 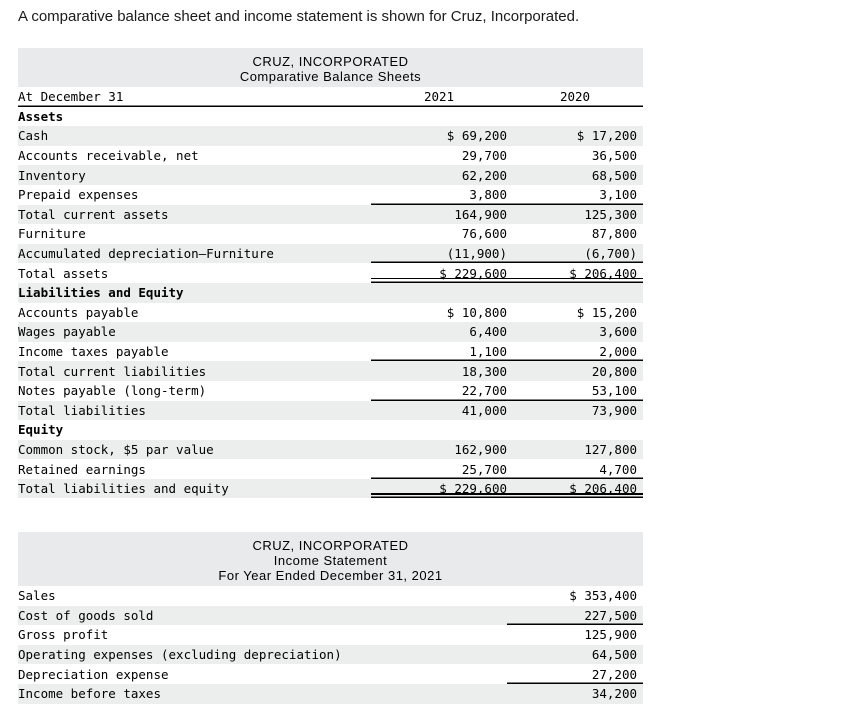 What do you see at coordinates (439, 410) in the screenshot?
I see `amount-cell: 41,000` at bounding box center [439, 410].